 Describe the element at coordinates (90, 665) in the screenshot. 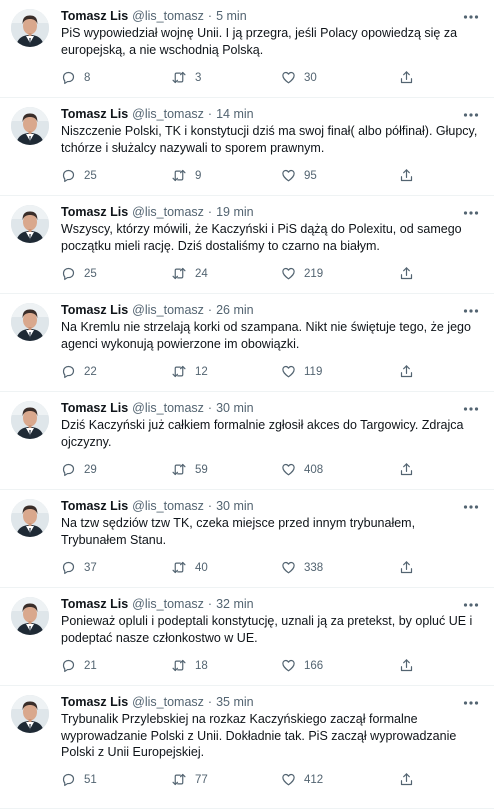

I see `reply-count: 21` at that location.